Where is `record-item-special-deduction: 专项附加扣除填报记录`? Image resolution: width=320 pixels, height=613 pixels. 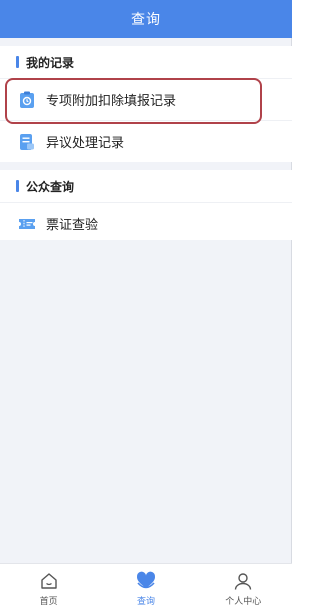
record-item-special-deduction: 专项附加扣除填报记录 is located at coordinates (146, 99).